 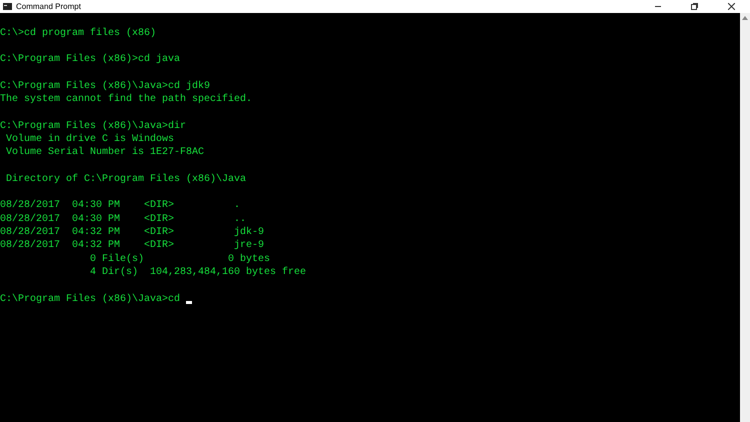 What do you see at coordinates (79, 33) in the screenshot?
I see `console-line: C:\>cd program files (x86)` at bounding box center [79, 33].